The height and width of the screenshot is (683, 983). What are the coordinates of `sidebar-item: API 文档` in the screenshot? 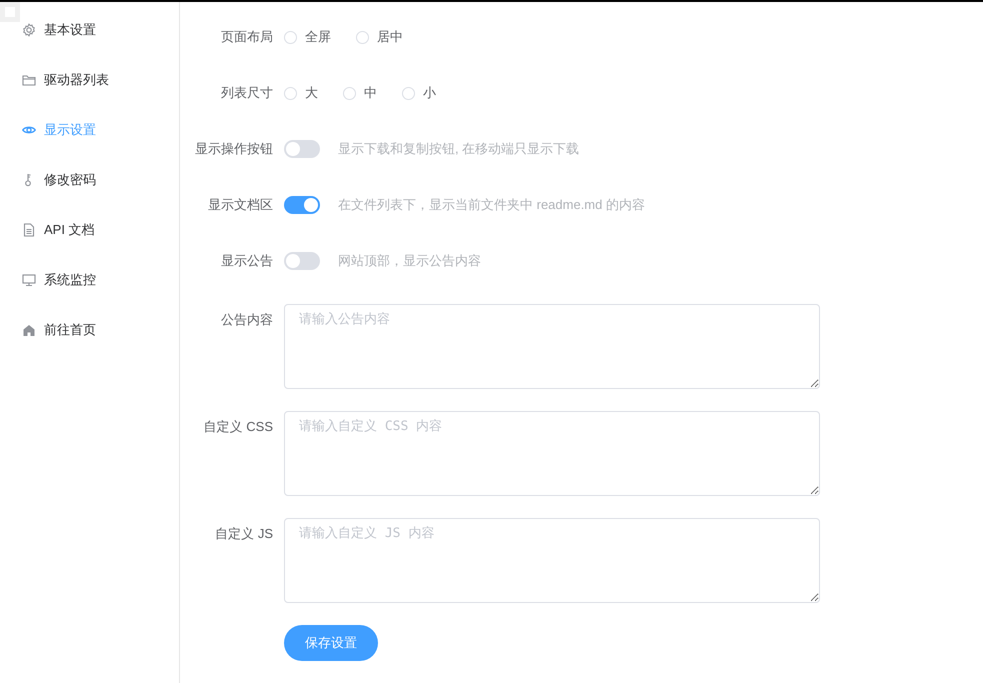 It's located at (89, 230).